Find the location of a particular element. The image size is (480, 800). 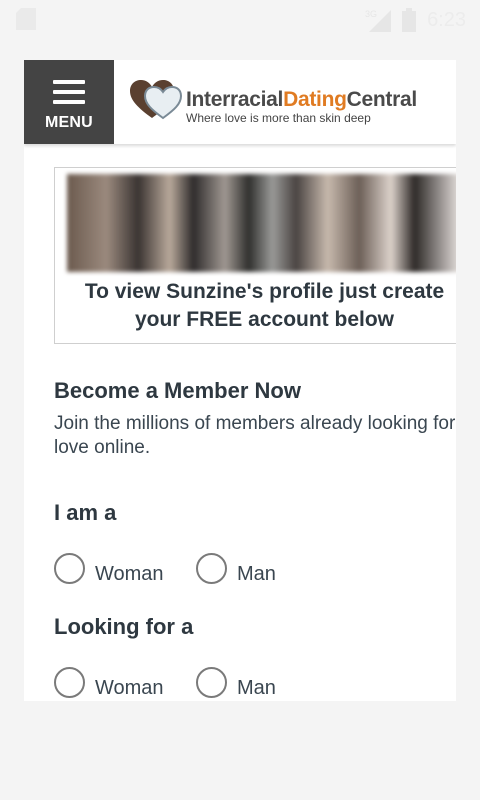

sd-card-icon is located at coordinates (26, 19).